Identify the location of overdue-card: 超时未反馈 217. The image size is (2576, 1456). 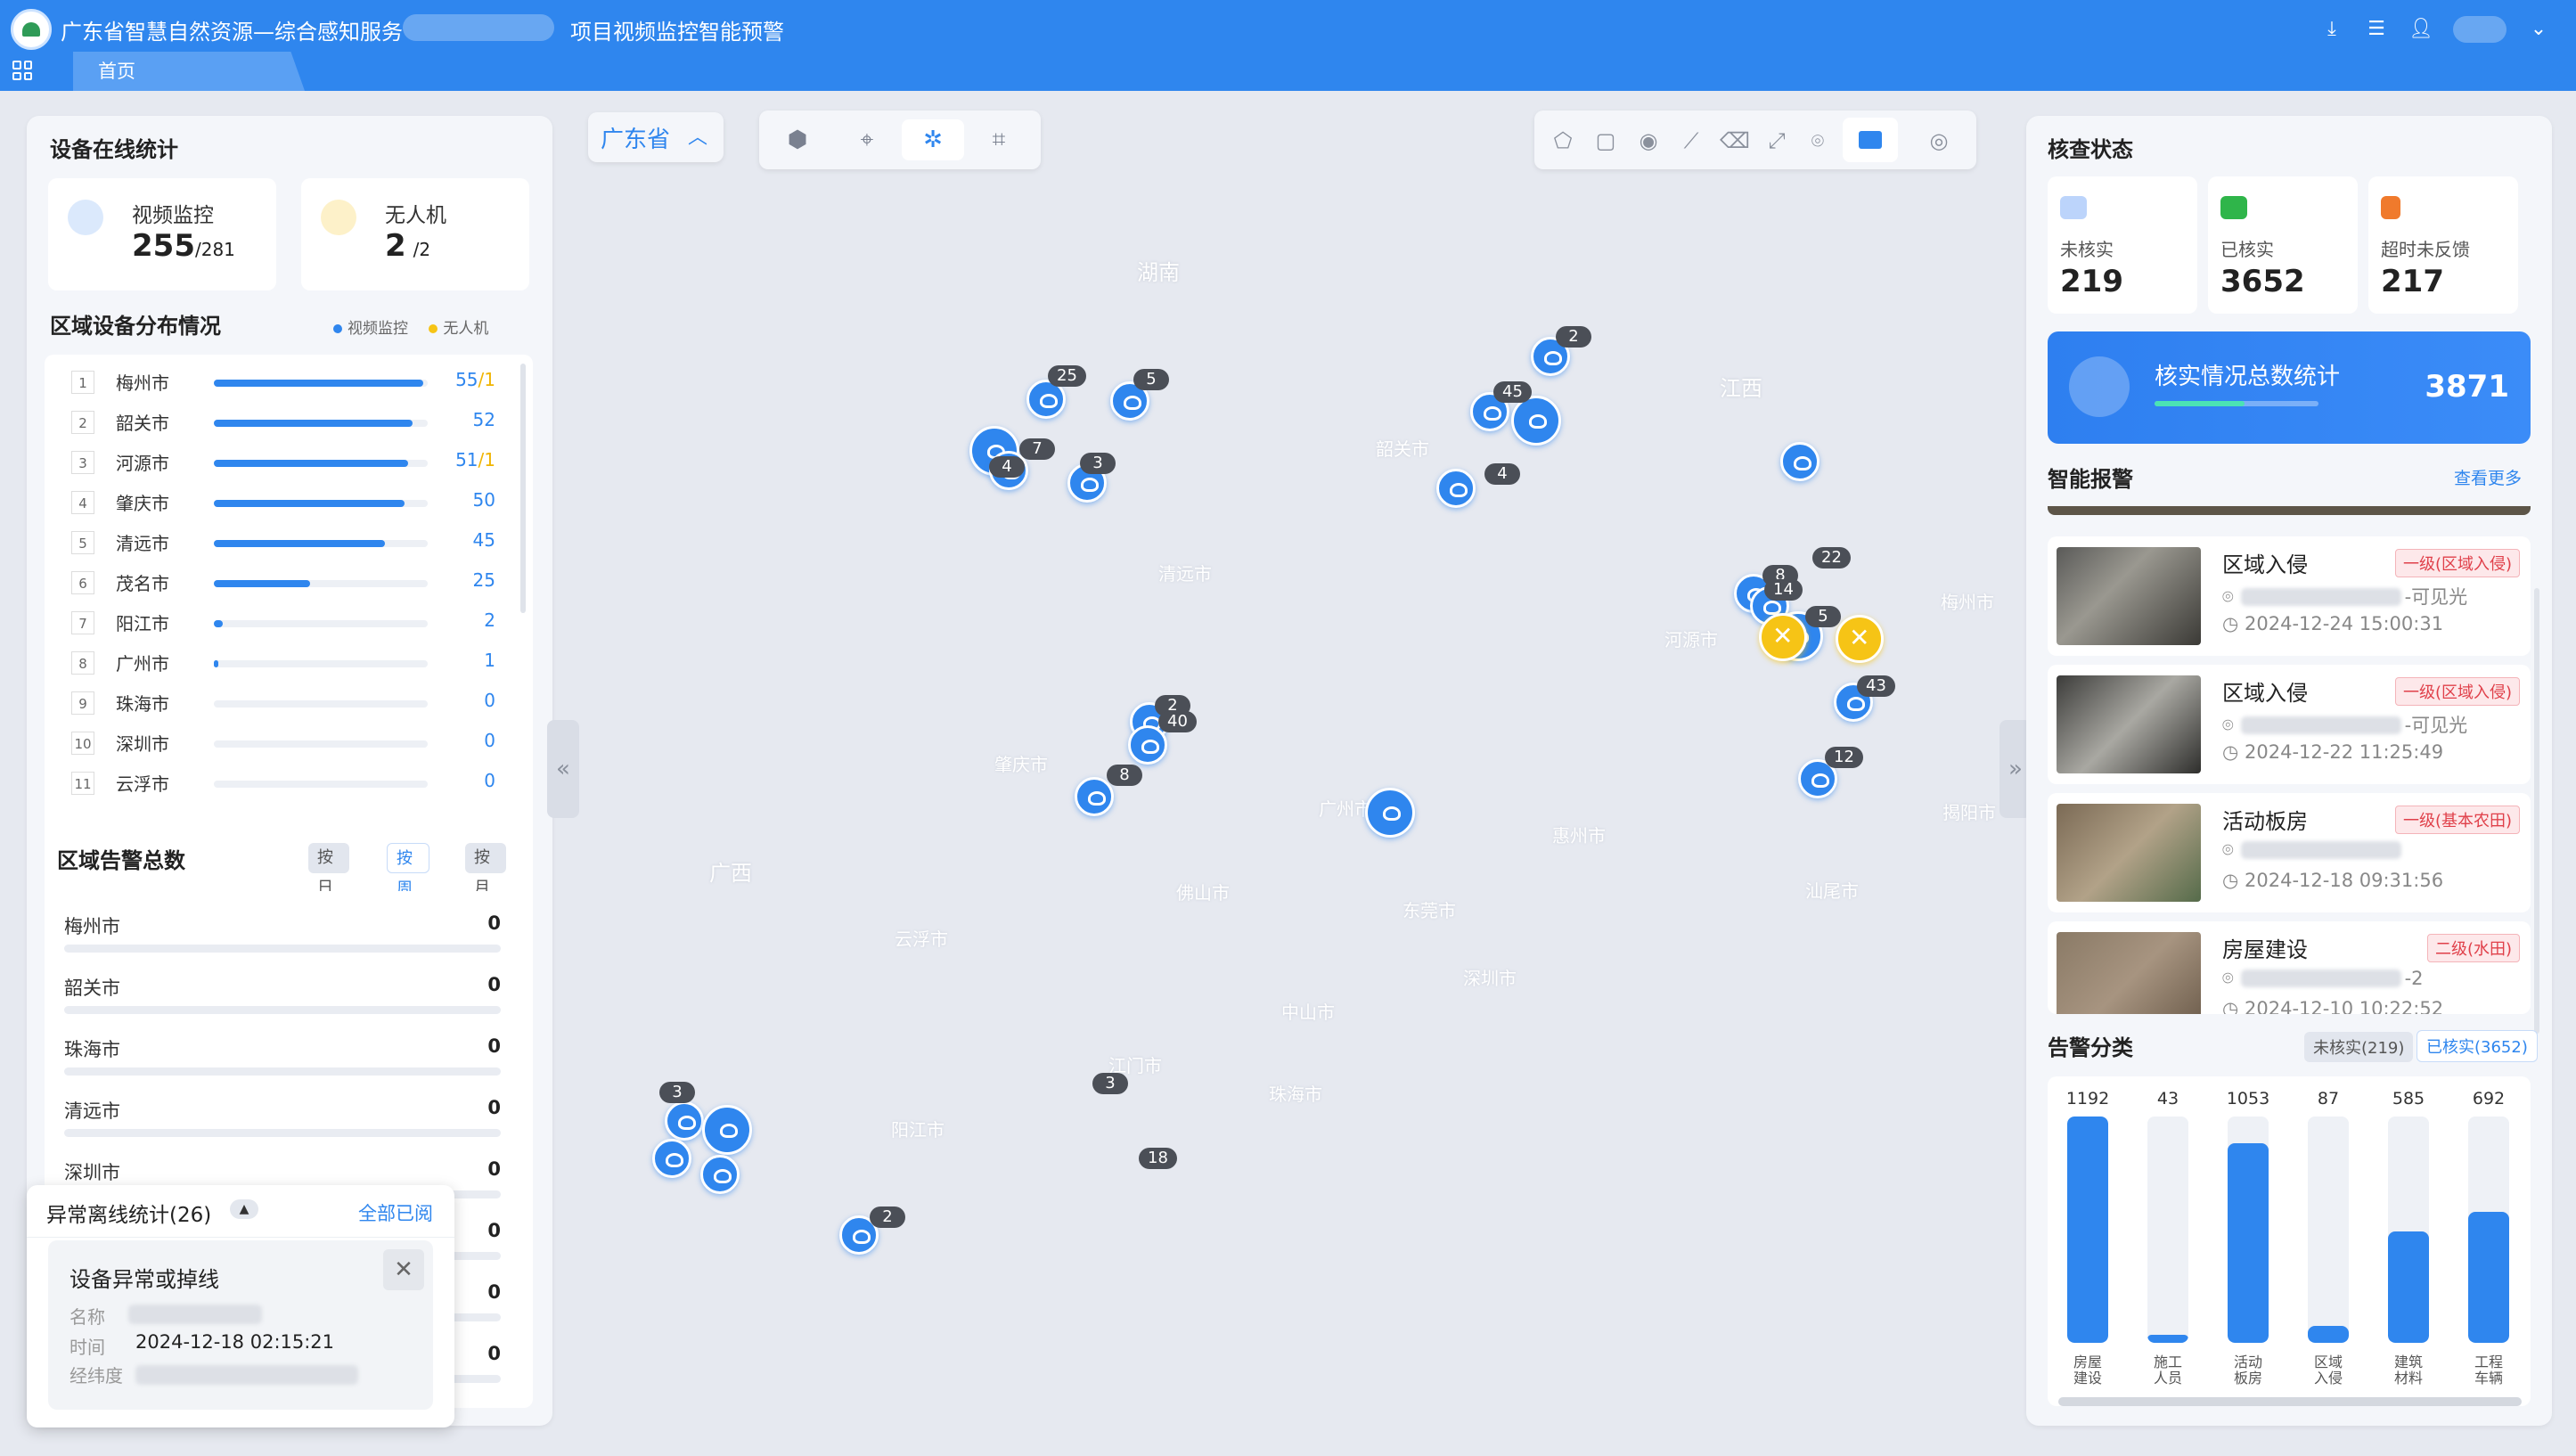
(2443, 245).